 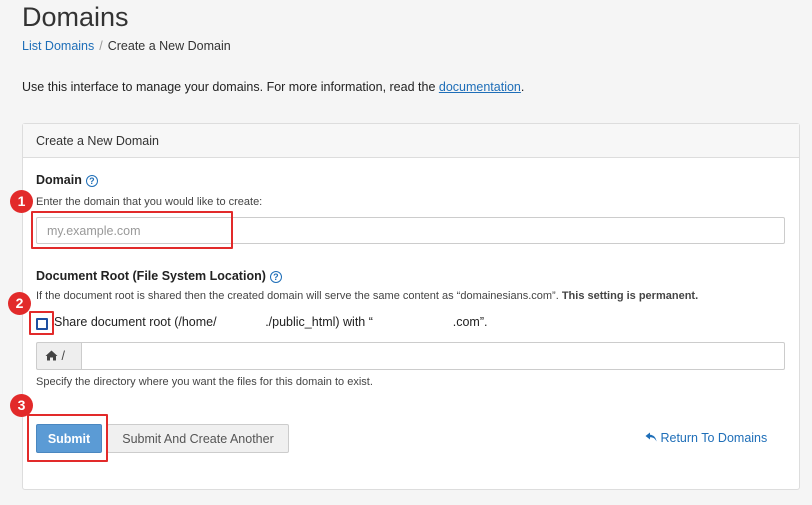 I want to click on document-root-input, so click(x=433, y=356).